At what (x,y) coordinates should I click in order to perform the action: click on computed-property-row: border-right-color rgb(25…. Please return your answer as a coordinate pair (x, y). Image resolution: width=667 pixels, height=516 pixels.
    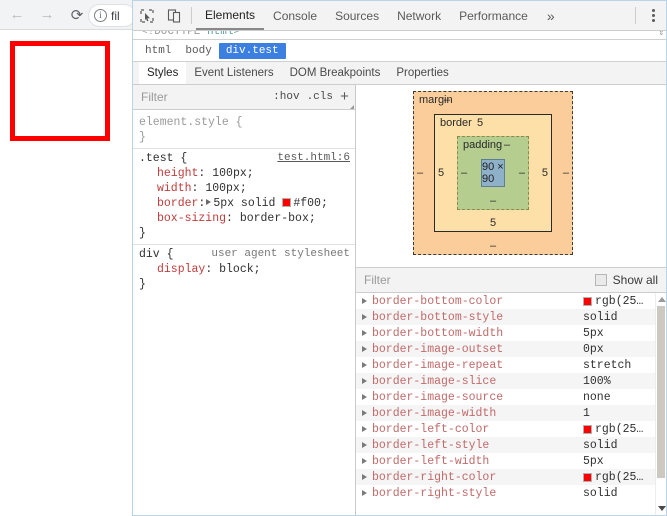
    Looking at the image, I should click on (511, 477).